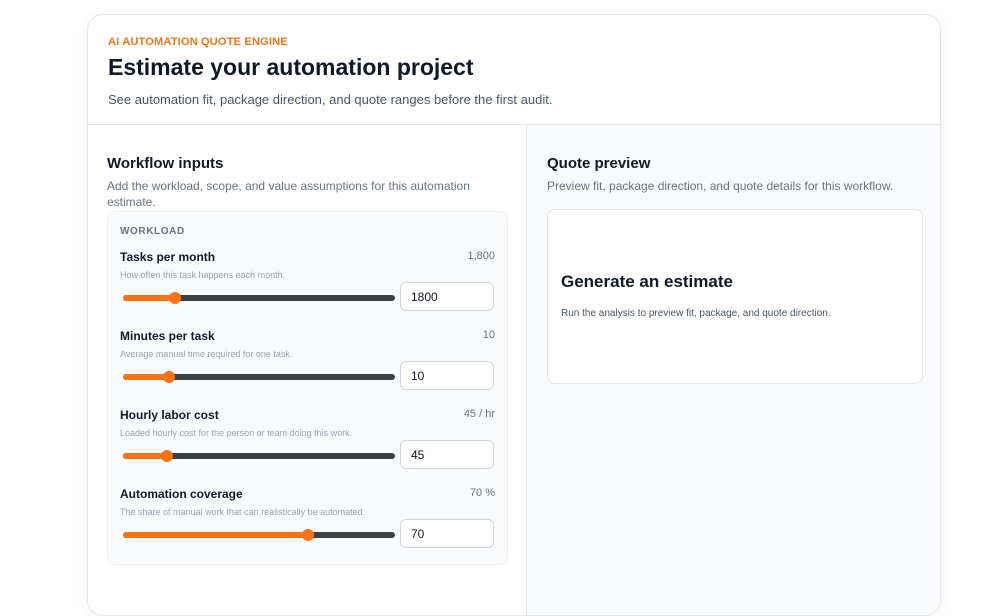 Image resolution: width=1005 pixels, height=616 pixels. Describe the element at coordinates (181, 494) in the screenshot. I see `field-label: Automation coverage` at that location.